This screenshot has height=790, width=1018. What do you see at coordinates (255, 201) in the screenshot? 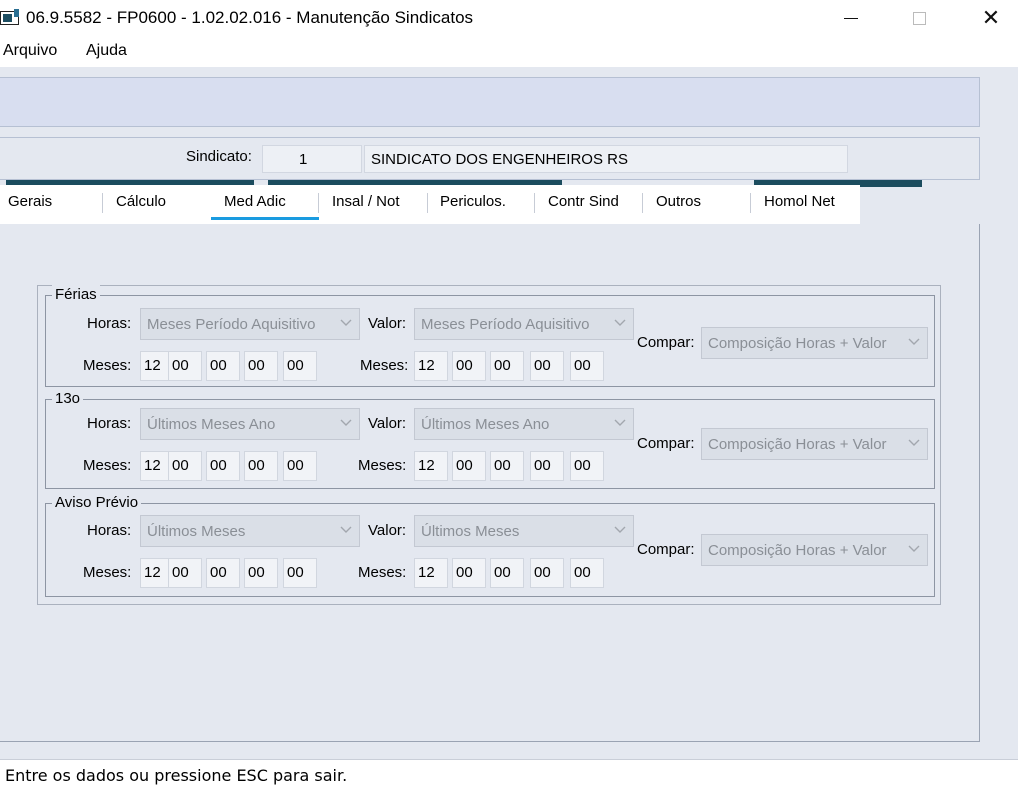
I see `tab-med-adic: Med Adic` at bounding box center [255, 201].